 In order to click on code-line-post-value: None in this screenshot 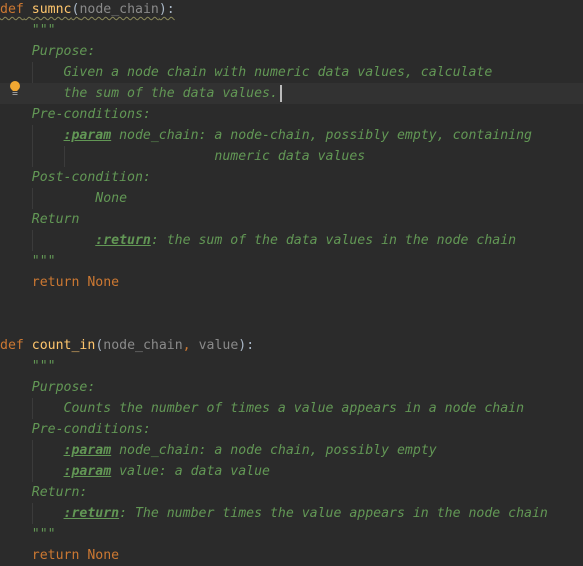, I will do `click(291, 198)`.